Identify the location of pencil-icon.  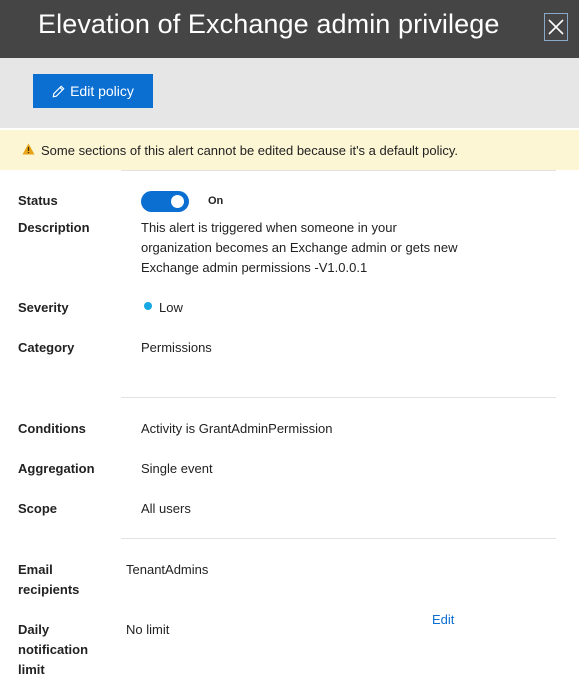
(58, 91).